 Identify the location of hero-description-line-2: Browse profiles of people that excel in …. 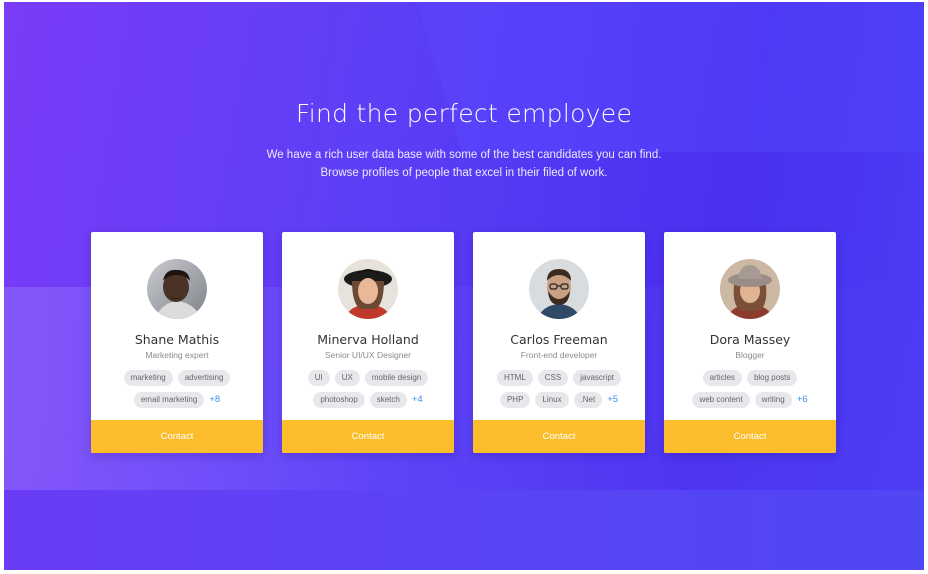
(464, 173).